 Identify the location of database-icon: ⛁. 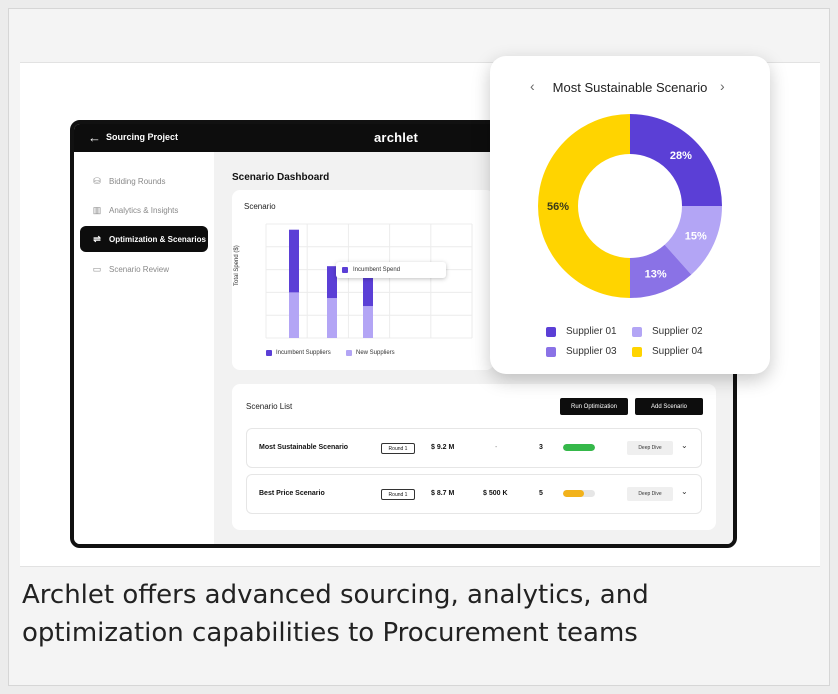
(97, 180).